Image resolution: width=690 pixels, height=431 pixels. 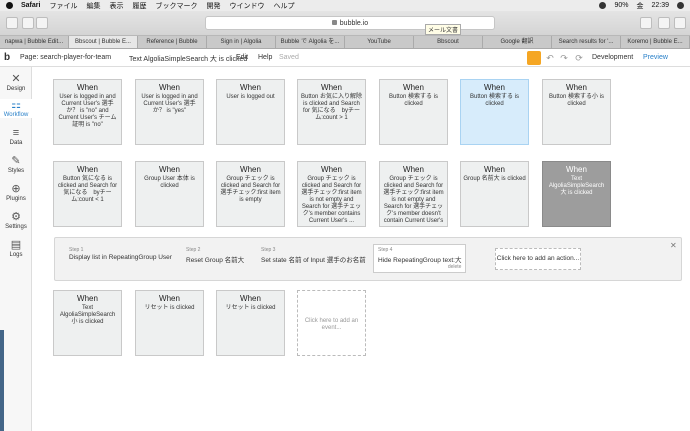 I want to click on workflow-event-card-highlighted: When Button 検索する is clicked, so click(x=494, y=112).